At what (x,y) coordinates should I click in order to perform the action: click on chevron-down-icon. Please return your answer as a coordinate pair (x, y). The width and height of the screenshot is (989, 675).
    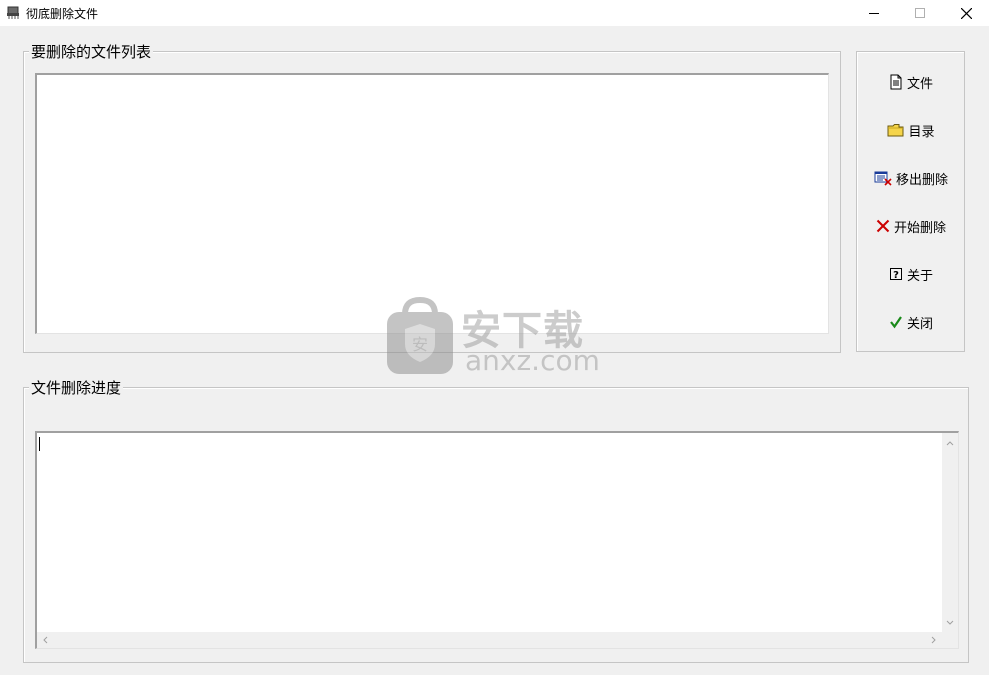
    Looking at the image, I should click on (950, 622).